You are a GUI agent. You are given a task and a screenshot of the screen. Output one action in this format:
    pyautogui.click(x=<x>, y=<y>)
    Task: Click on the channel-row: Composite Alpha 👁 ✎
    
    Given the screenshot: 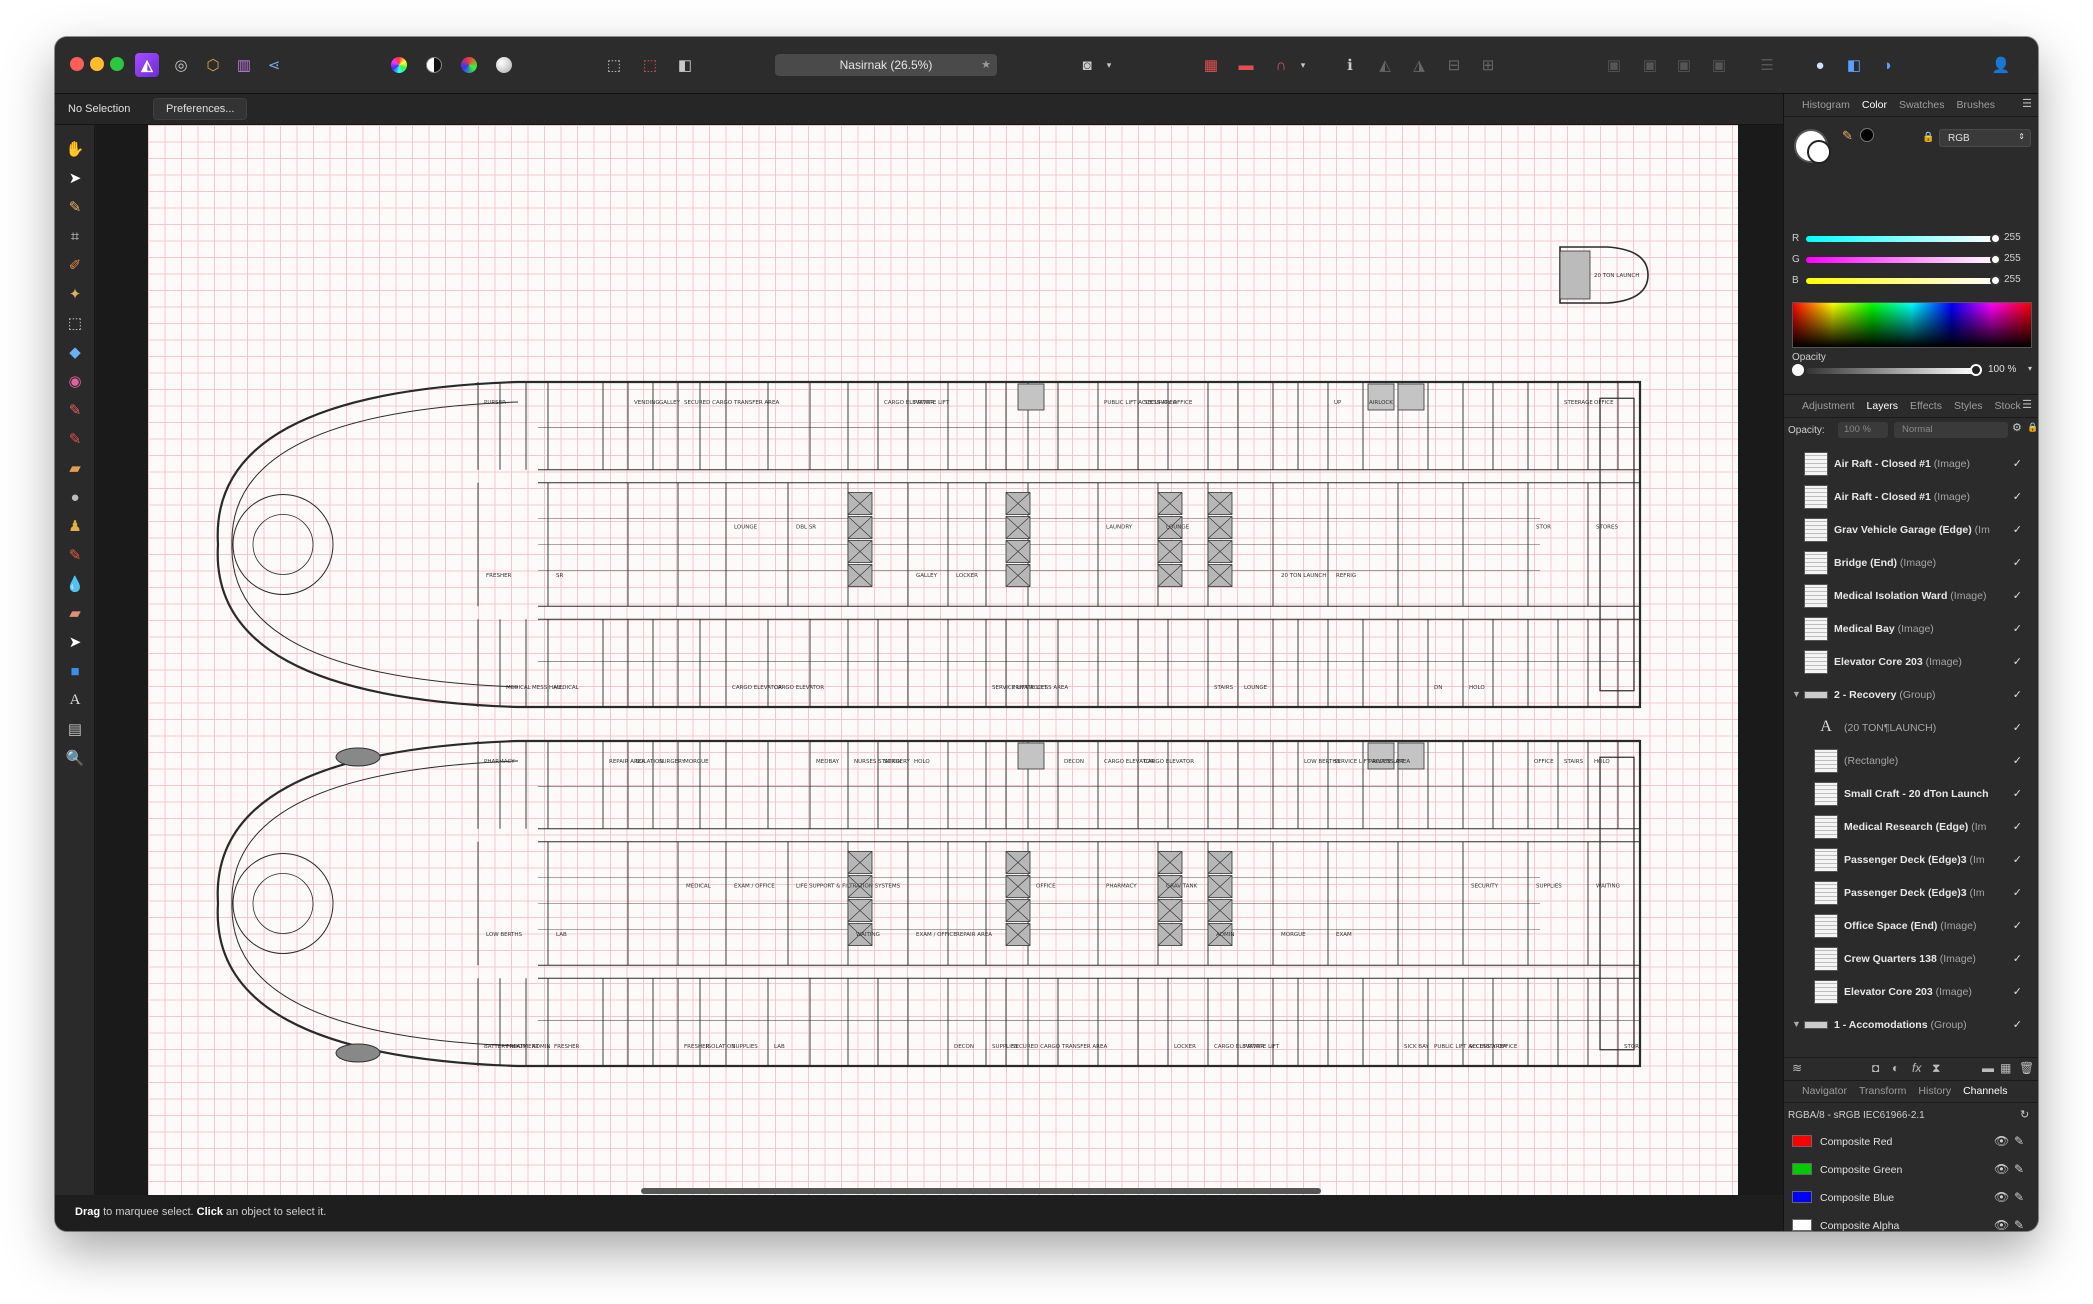 What is the action you would take?
    pyautogui.click(x=1912, y=1223)
    